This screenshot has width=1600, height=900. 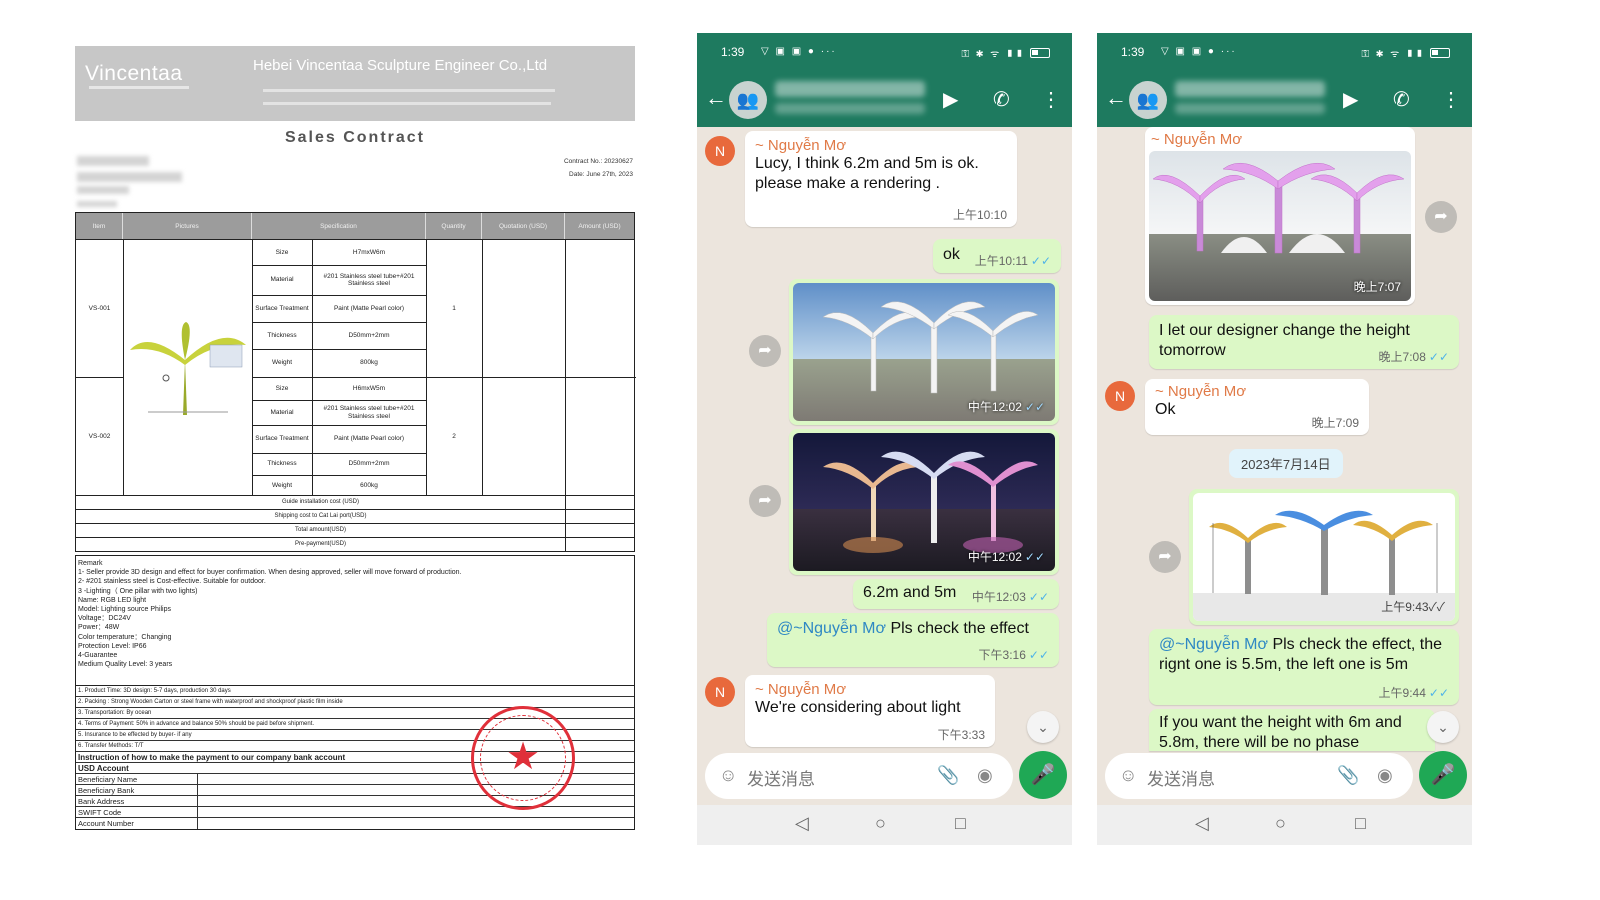 What do you see at coordinates (139, 87) in the screenshot?
I see `logo-tagline-blurred` at bounding box center [139, 87].